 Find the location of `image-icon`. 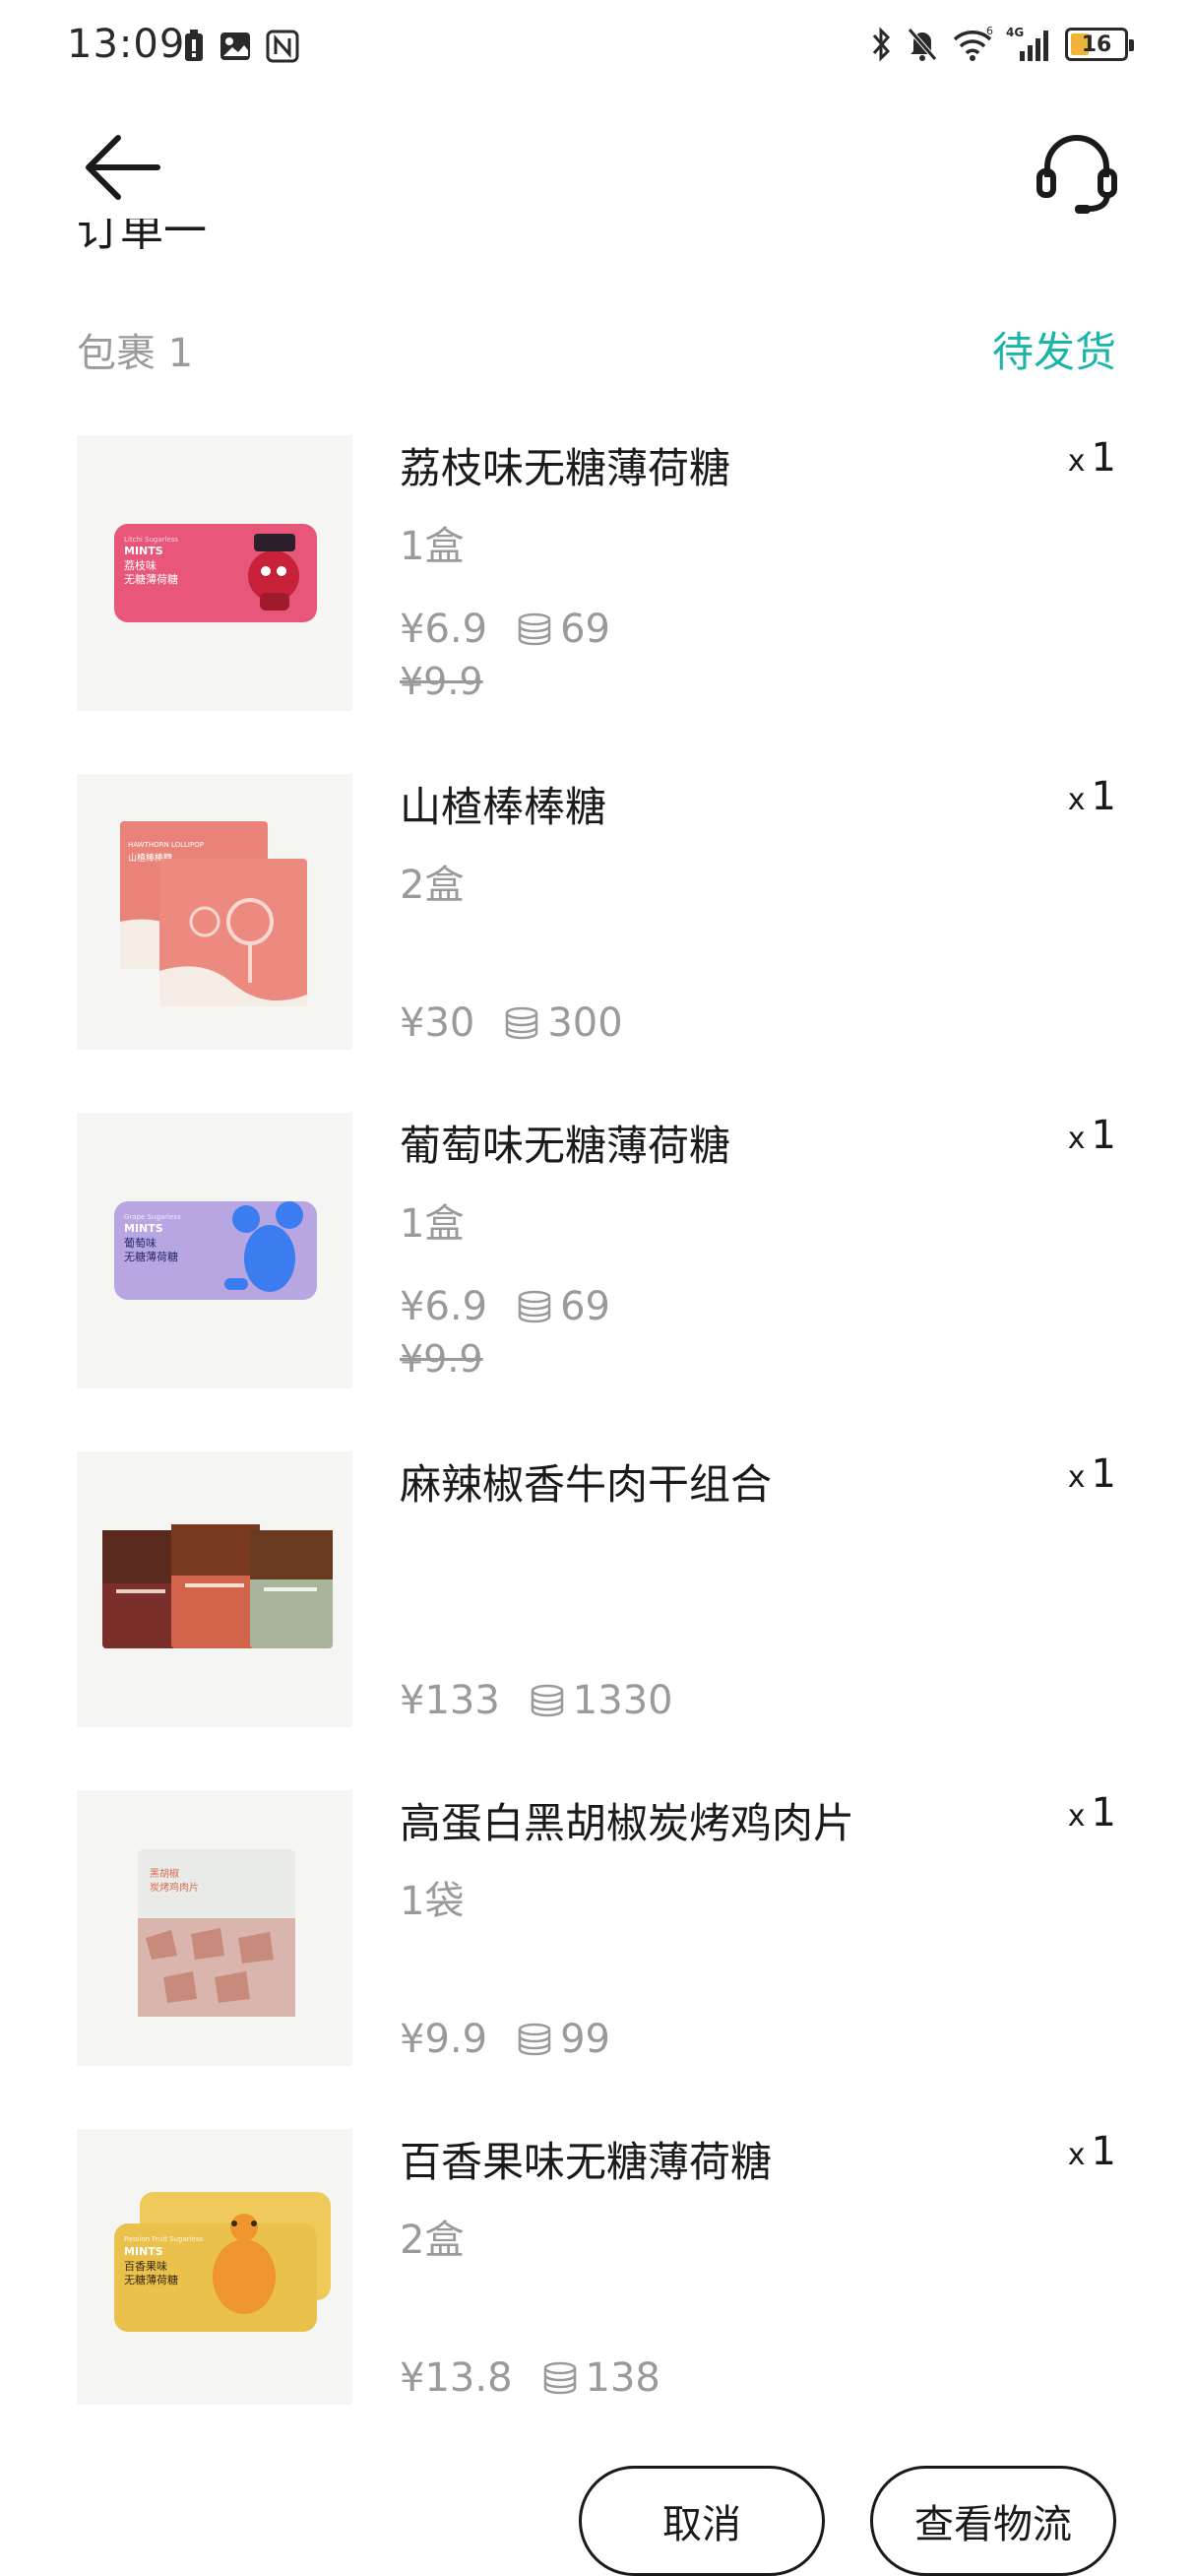

image-icon is located at coordinates (235, 46).